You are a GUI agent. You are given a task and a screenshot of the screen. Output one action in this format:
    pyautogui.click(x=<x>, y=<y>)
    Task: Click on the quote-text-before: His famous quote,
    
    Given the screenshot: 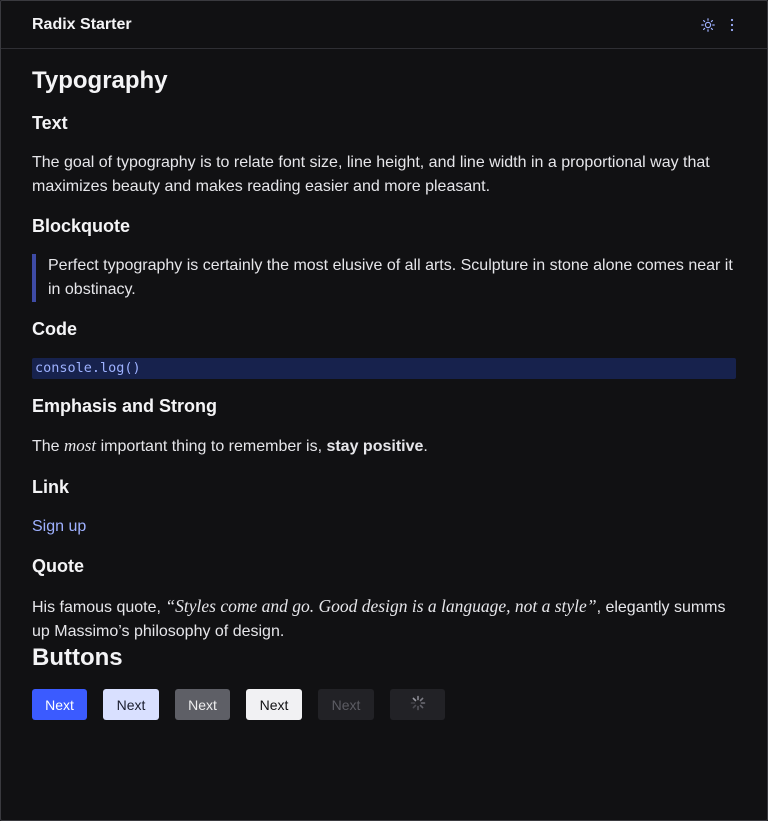 What is the action you would take?
    pyautogui.click(x=99, y=607)
    